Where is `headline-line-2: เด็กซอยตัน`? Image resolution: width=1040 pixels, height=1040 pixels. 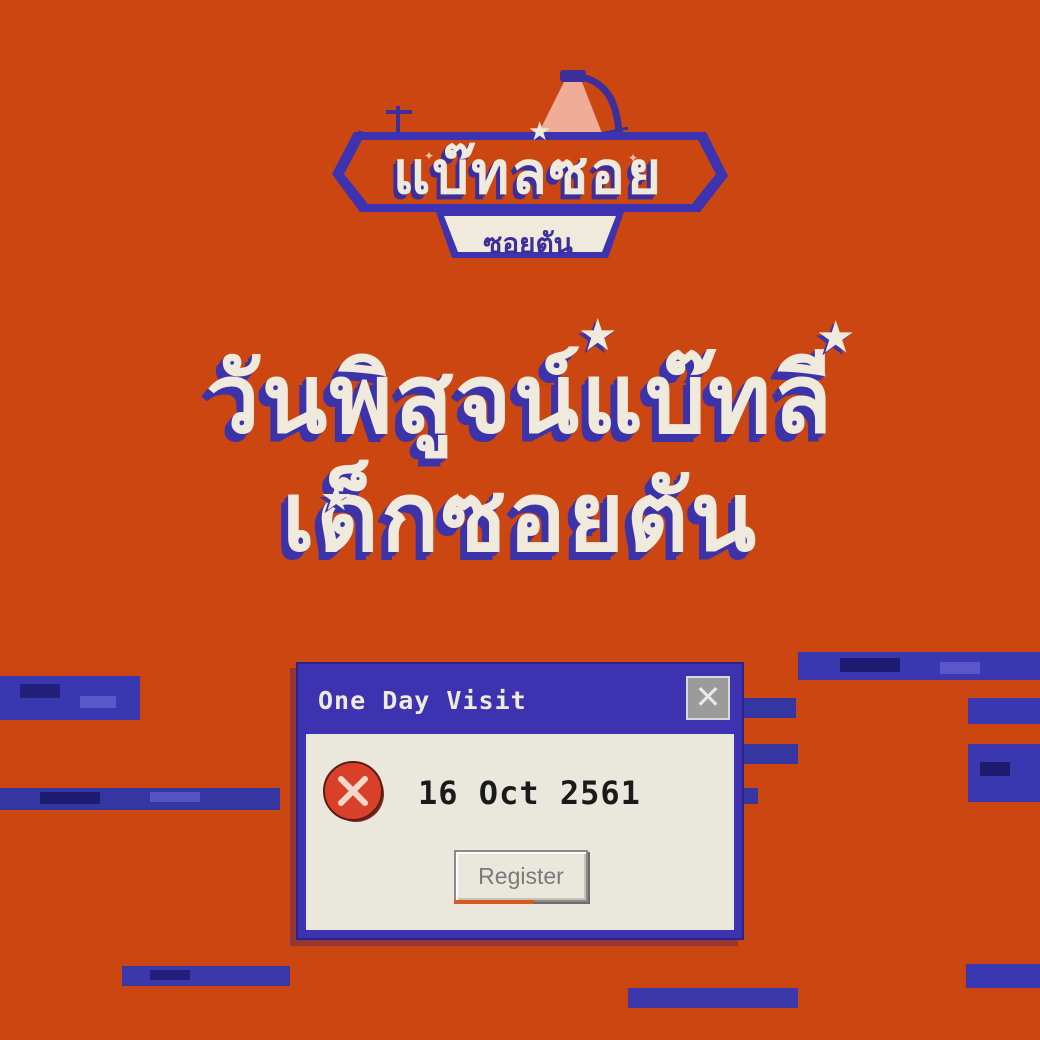
headline-line-2: เด็กซอยตัน is located at coordinates (520, 517).